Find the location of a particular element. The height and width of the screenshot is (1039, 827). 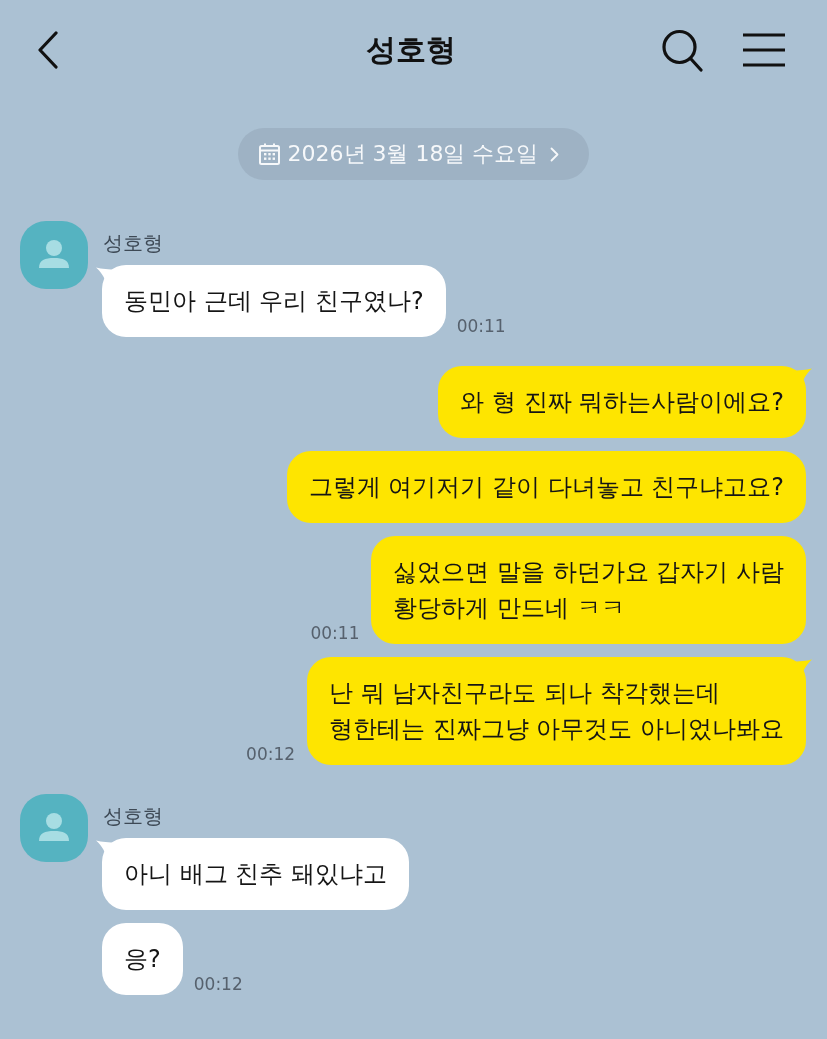

chevron-right-icon is located at coordinates (555, 154).